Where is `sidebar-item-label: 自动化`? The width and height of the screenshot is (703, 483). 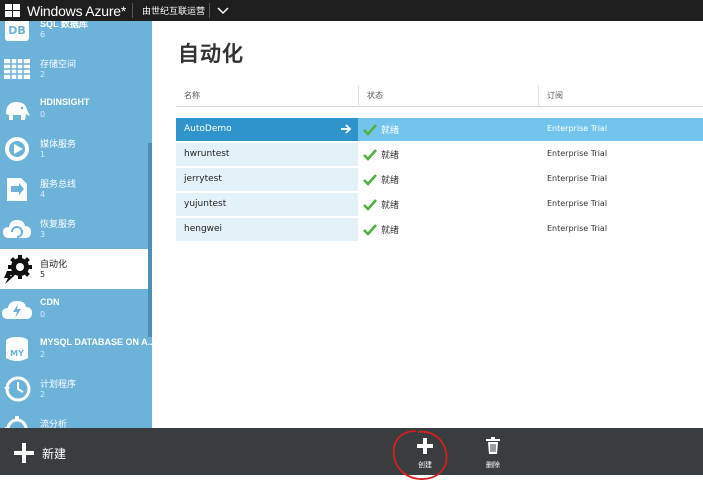 sidebar-item-label: 自动化 is located at coordinates (54, 265).